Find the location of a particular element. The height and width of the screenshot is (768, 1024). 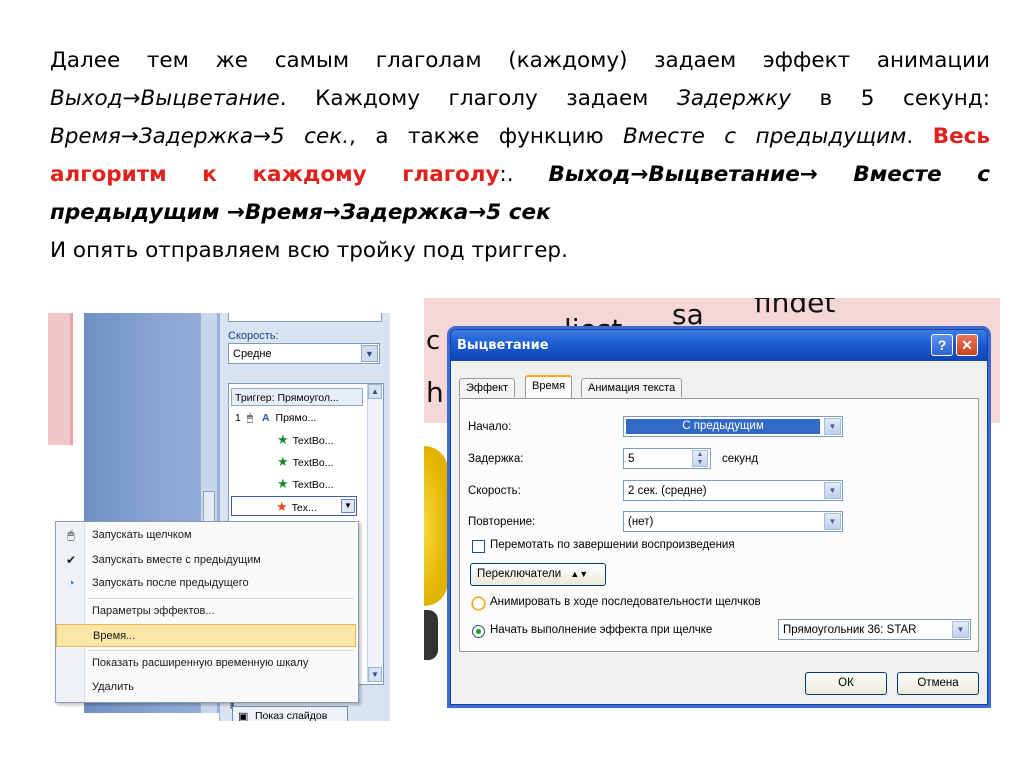

triggers-button: Переключатели ▲▼ is located at coordinates (538, 574).